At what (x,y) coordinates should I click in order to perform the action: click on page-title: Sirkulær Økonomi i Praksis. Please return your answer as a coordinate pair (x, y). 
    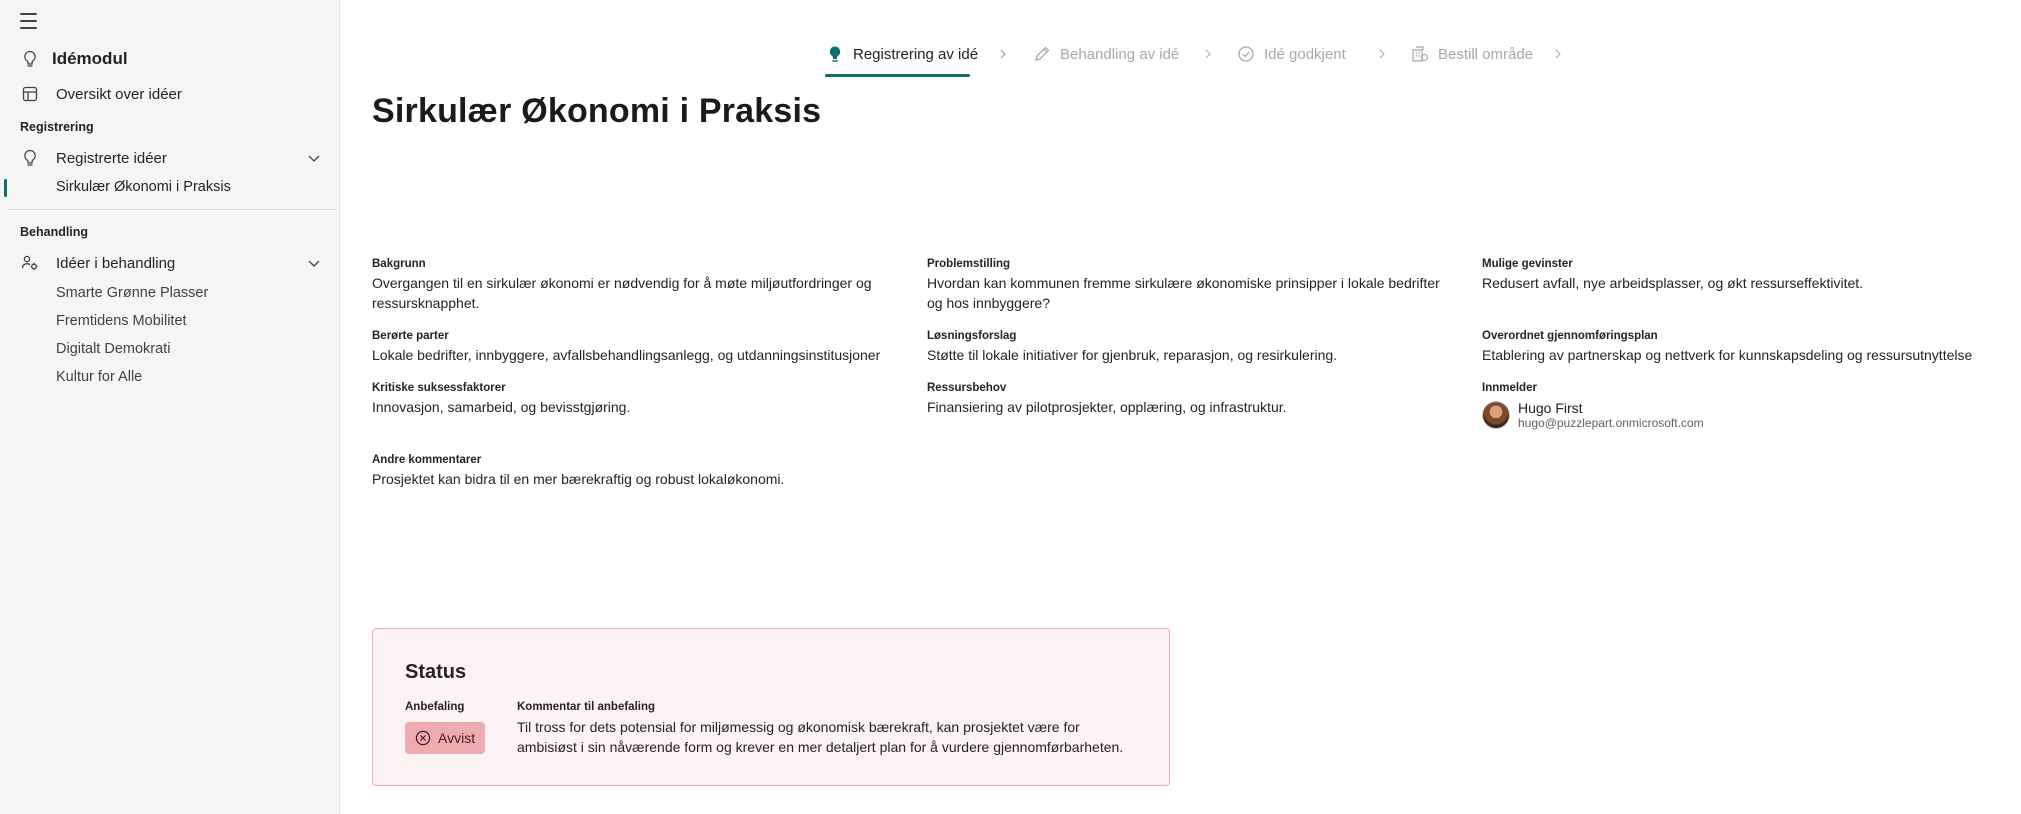
    Looking at the image, I should click on (597, 111).